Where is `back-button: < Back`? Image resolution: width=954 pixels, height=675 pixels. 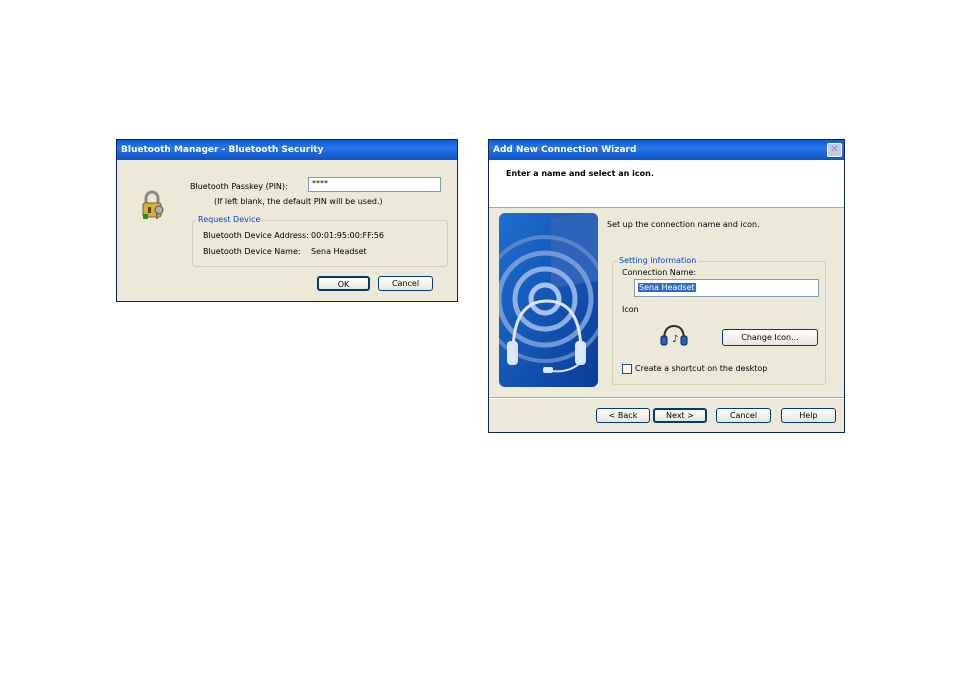
back-button: < Back is located at coordinates (623, 415).